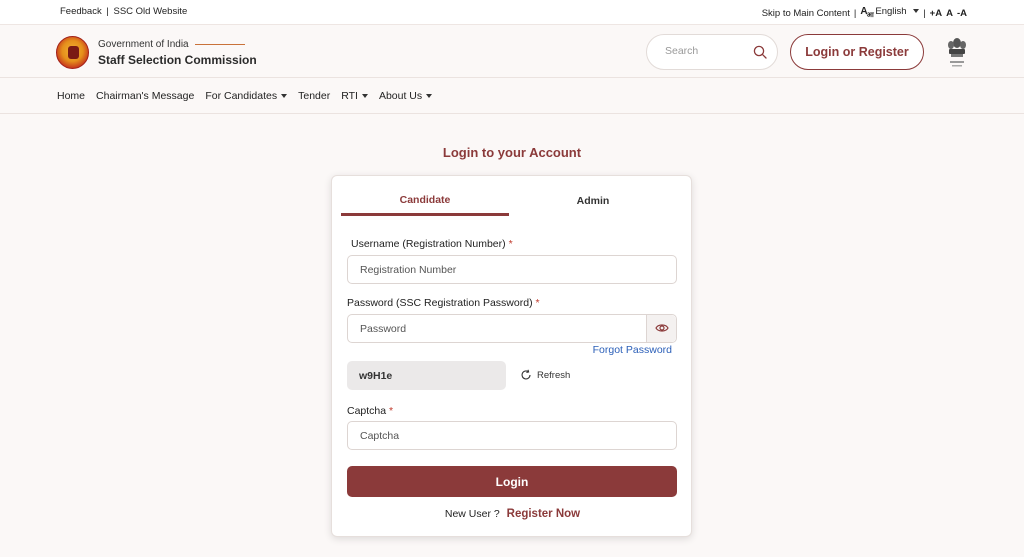 The height and width of the screenshot is (557, 1024). I want to click on captcha-field-wrapper, so click(512, 435).